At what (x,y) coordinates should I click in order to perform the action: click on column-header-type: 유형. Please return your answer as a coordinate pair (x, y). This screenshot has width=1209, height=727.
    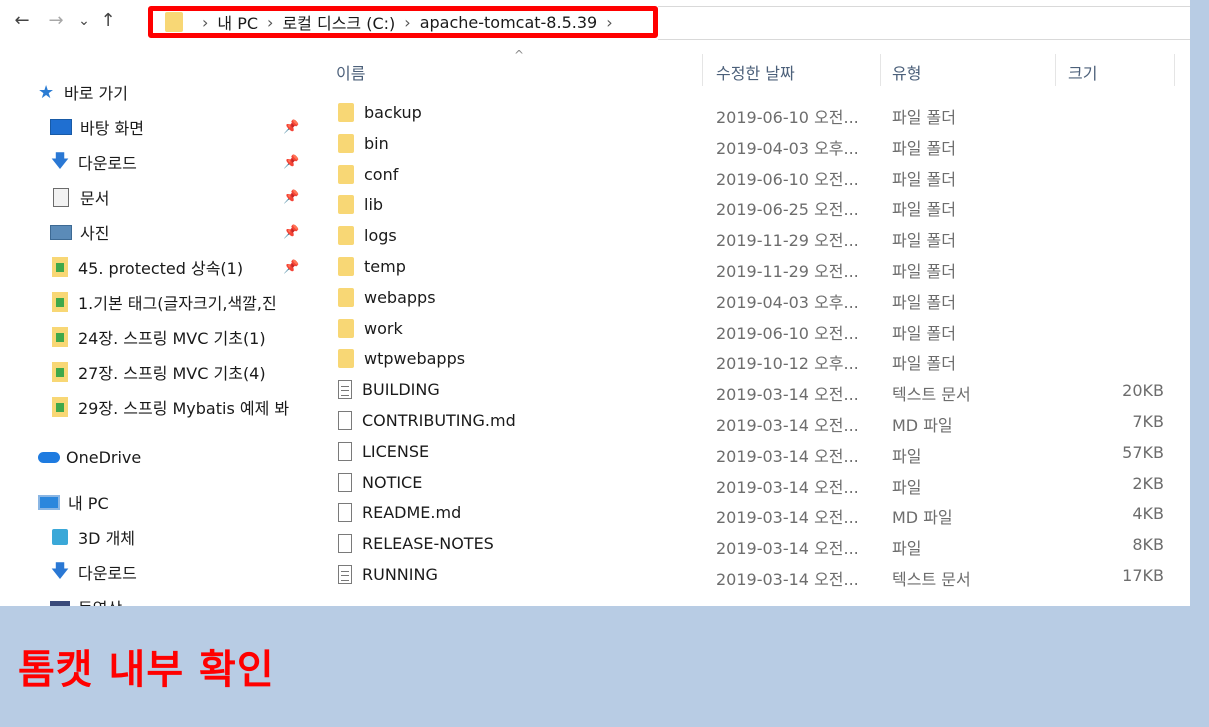
    Looking at the image, I should click on (906, 72).